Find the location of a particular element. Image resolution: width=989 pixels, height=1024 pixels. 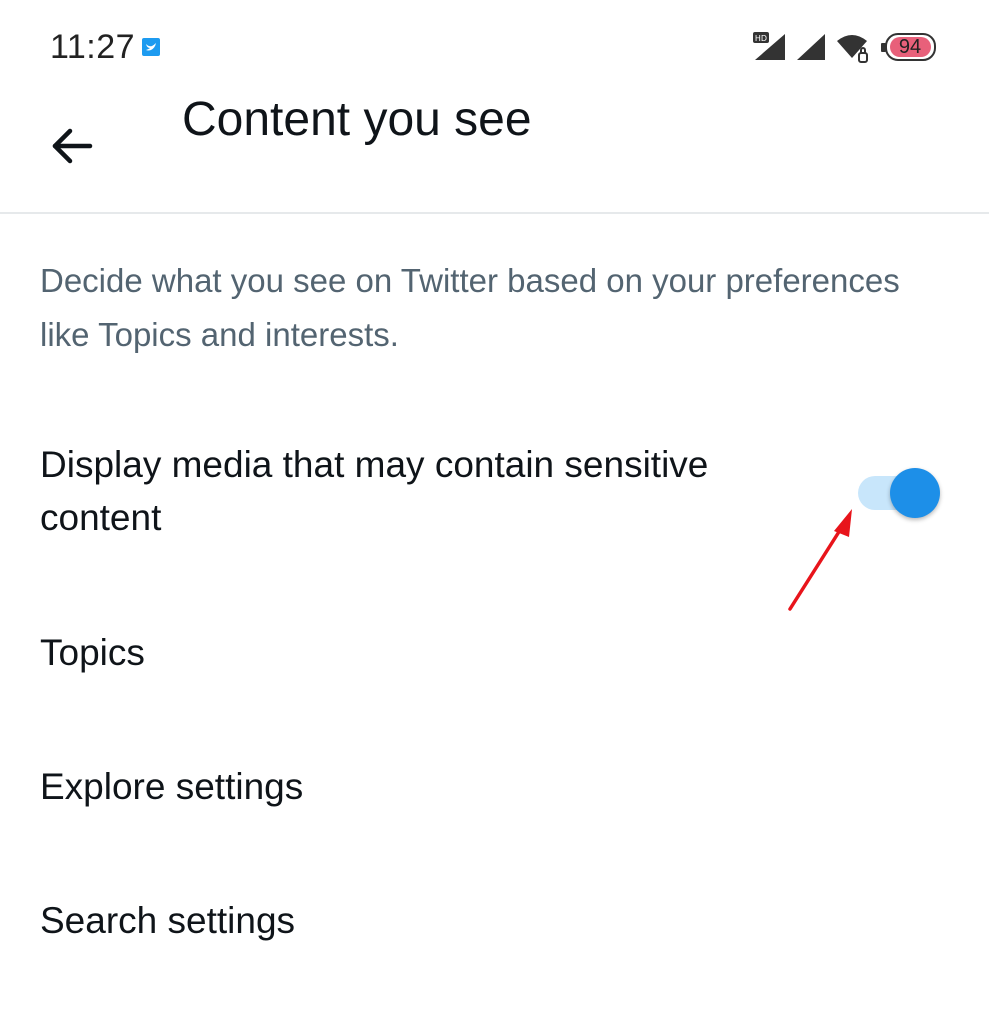

sensitive-media-toggle is located at coordinates (900, 493).